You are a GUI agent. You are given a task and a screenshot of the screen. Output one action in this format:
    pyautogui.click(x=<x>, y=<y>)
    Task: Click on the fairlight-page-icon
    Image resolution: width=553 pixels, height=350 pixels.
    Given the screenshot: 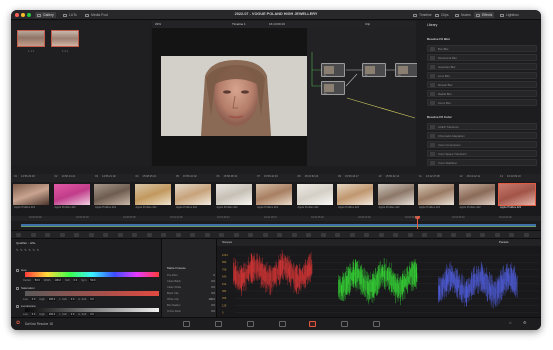 What is the action you would take?
    pyautogui.click(x=344, y=324)
    